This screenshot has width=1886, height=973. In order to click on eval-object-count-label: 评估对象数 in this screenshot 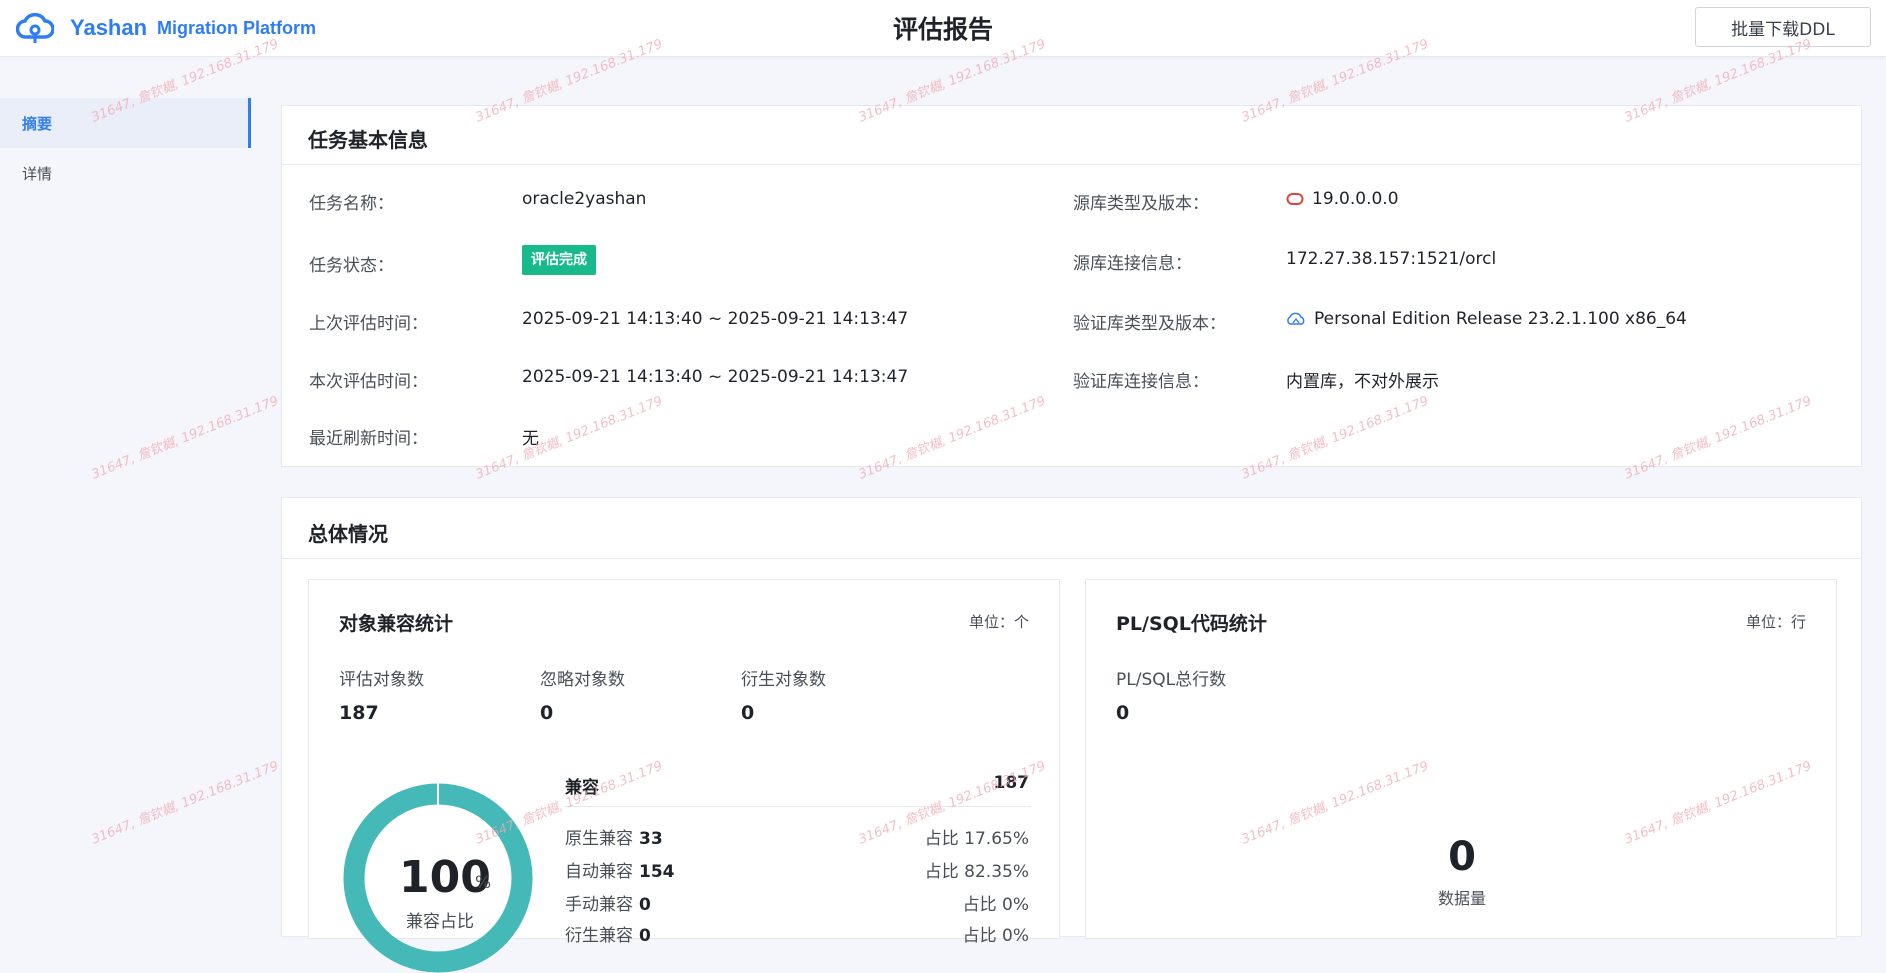, I will do `click(381, 680)`.